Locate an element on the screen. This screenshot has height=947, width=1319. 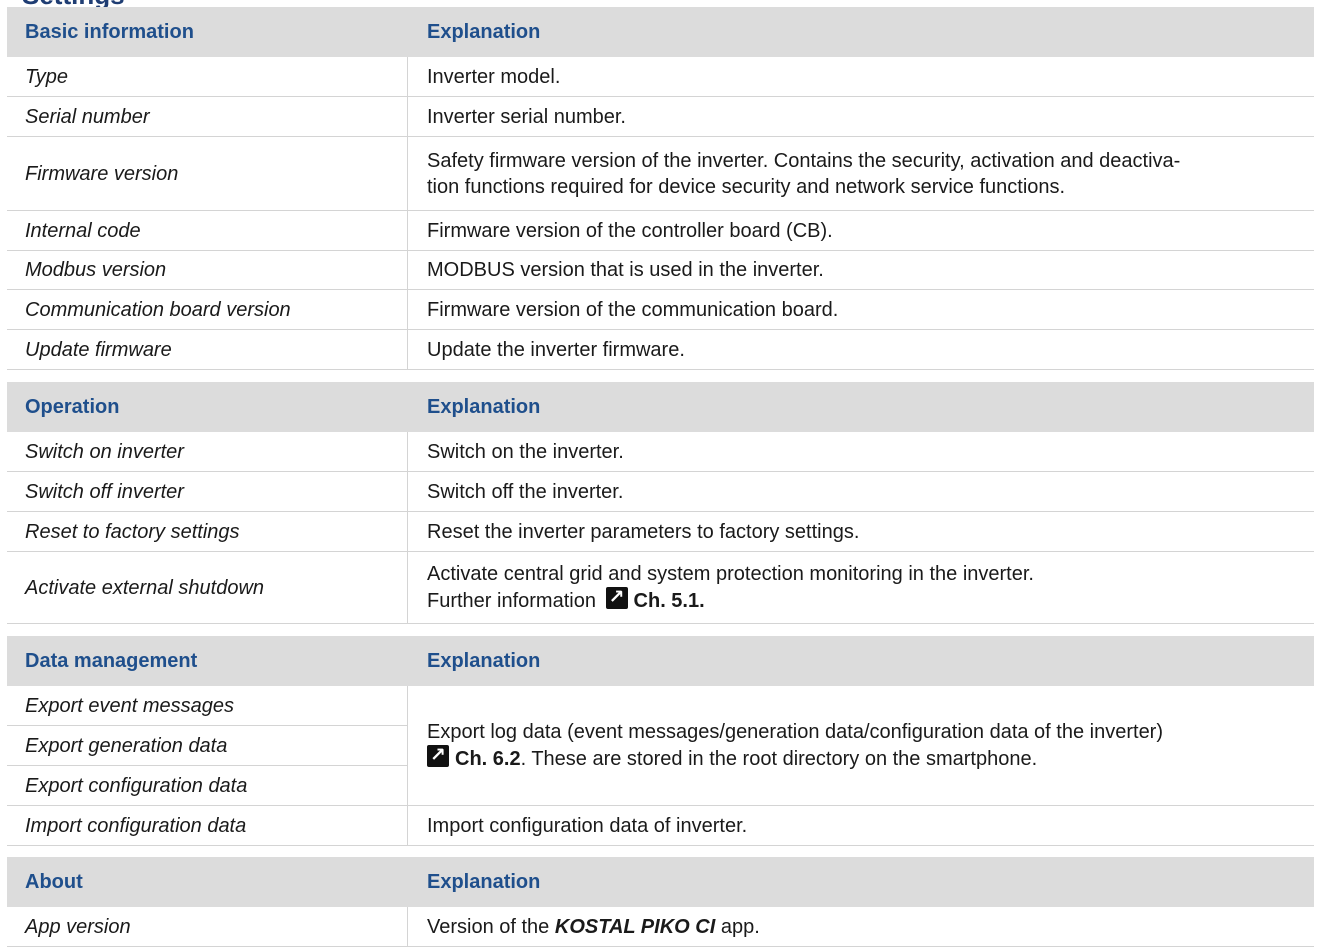
table-row-desc: Inverter serial number. is located at coordinates (861, 117).